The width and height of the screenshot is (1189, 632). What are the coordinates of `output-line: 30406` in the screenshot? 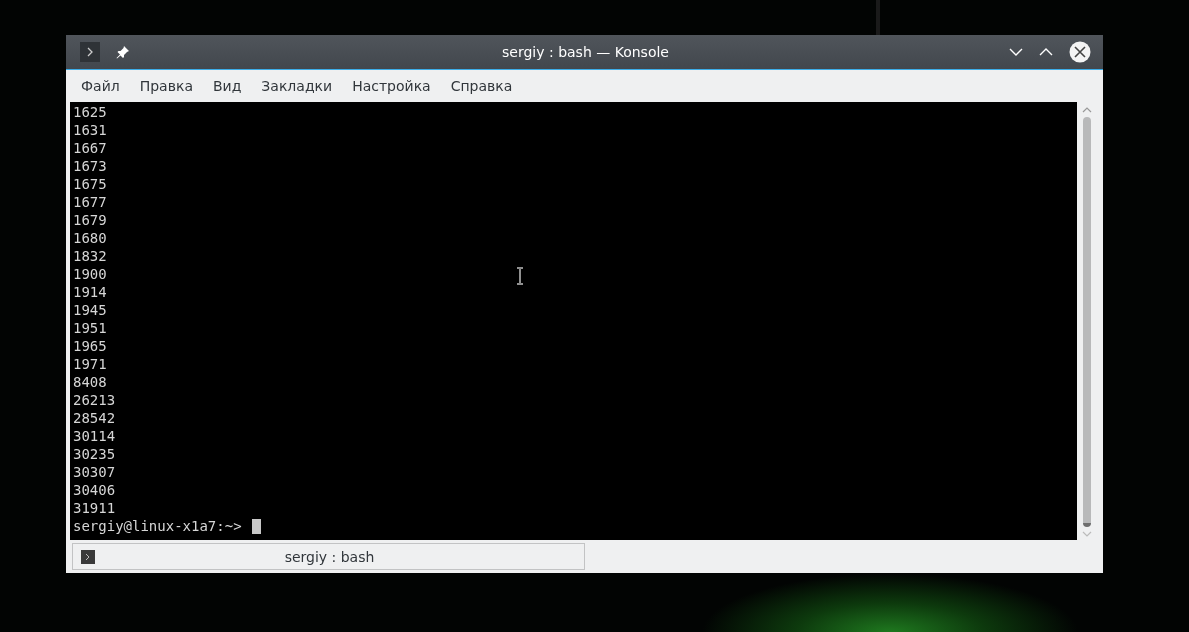 It's located at (94, 490).